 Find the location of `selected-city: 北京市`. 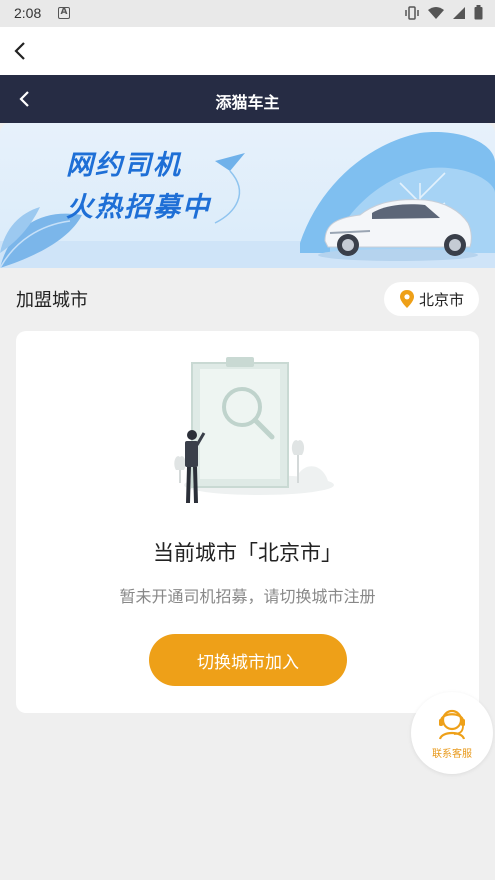

selected-city: 北京市 is located at coordinates (441, 299).